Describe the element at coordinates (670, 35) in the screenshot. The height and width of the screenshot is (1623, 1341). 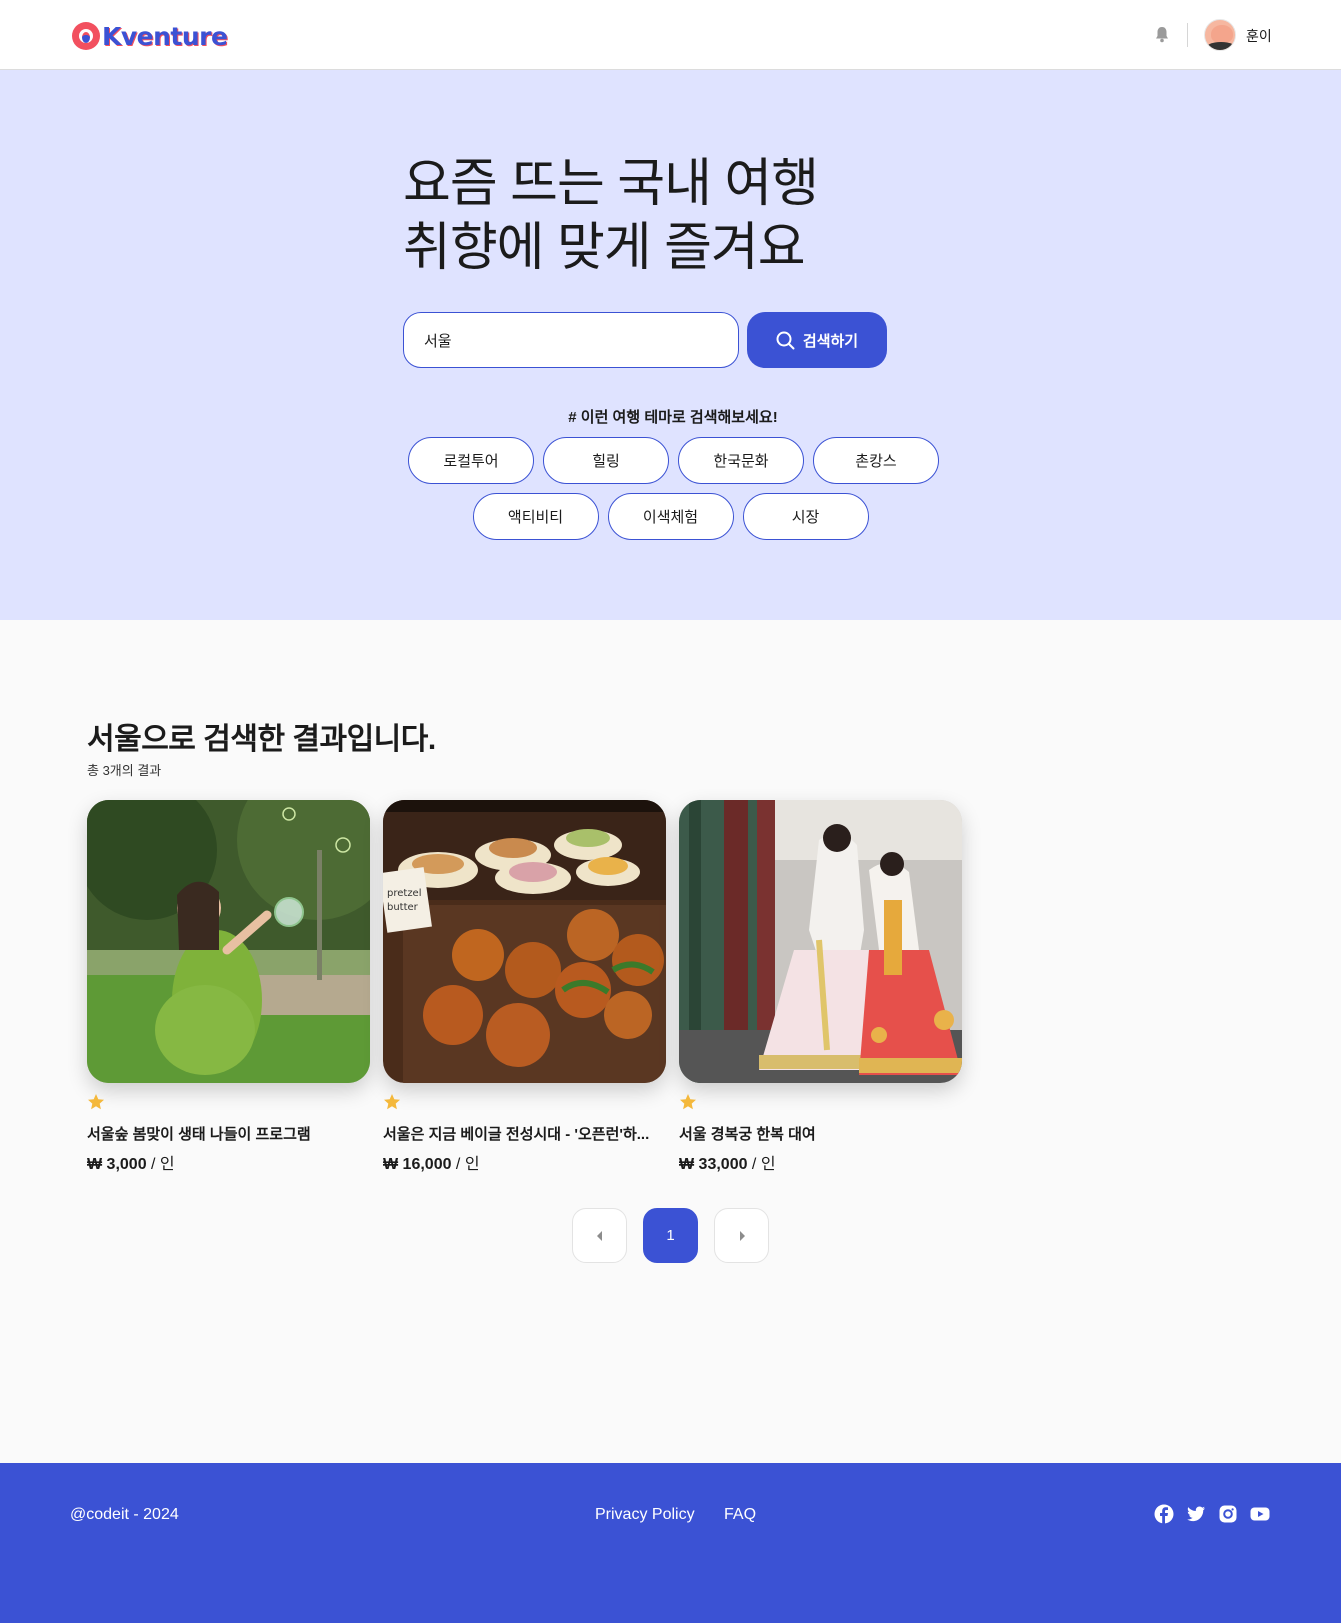
I see `header: Kventure 훈이` at that location.